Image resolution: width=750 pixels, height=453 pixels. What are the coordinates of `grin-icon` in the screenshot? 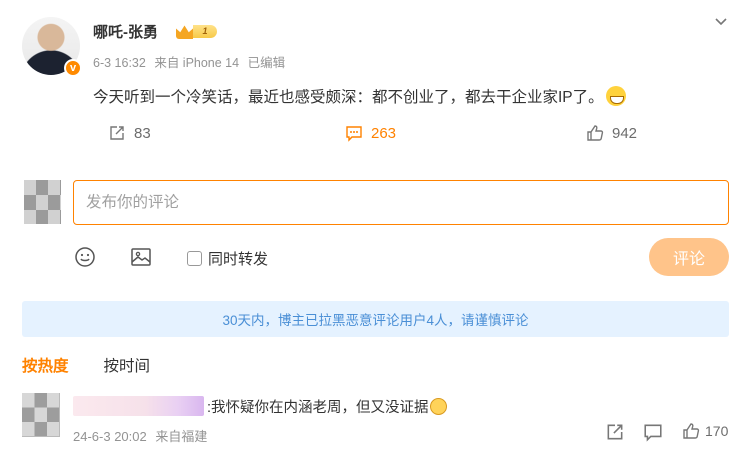 It's located at (615, 96).